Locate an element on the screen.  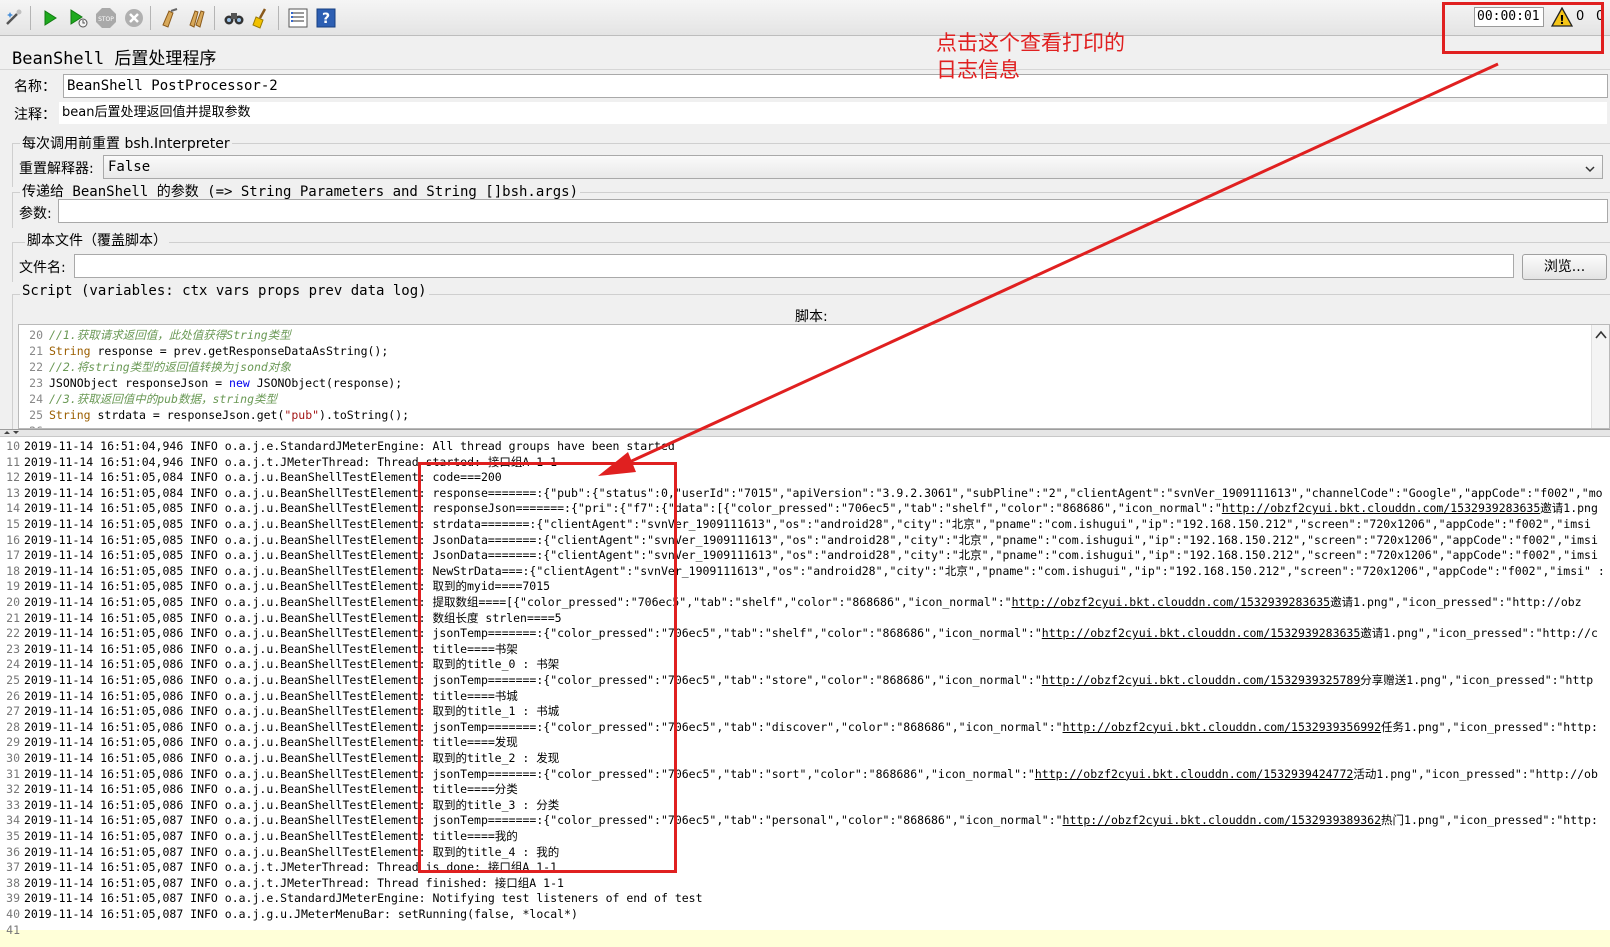
comment-label: 注释： is located at coordinates (35, 115).